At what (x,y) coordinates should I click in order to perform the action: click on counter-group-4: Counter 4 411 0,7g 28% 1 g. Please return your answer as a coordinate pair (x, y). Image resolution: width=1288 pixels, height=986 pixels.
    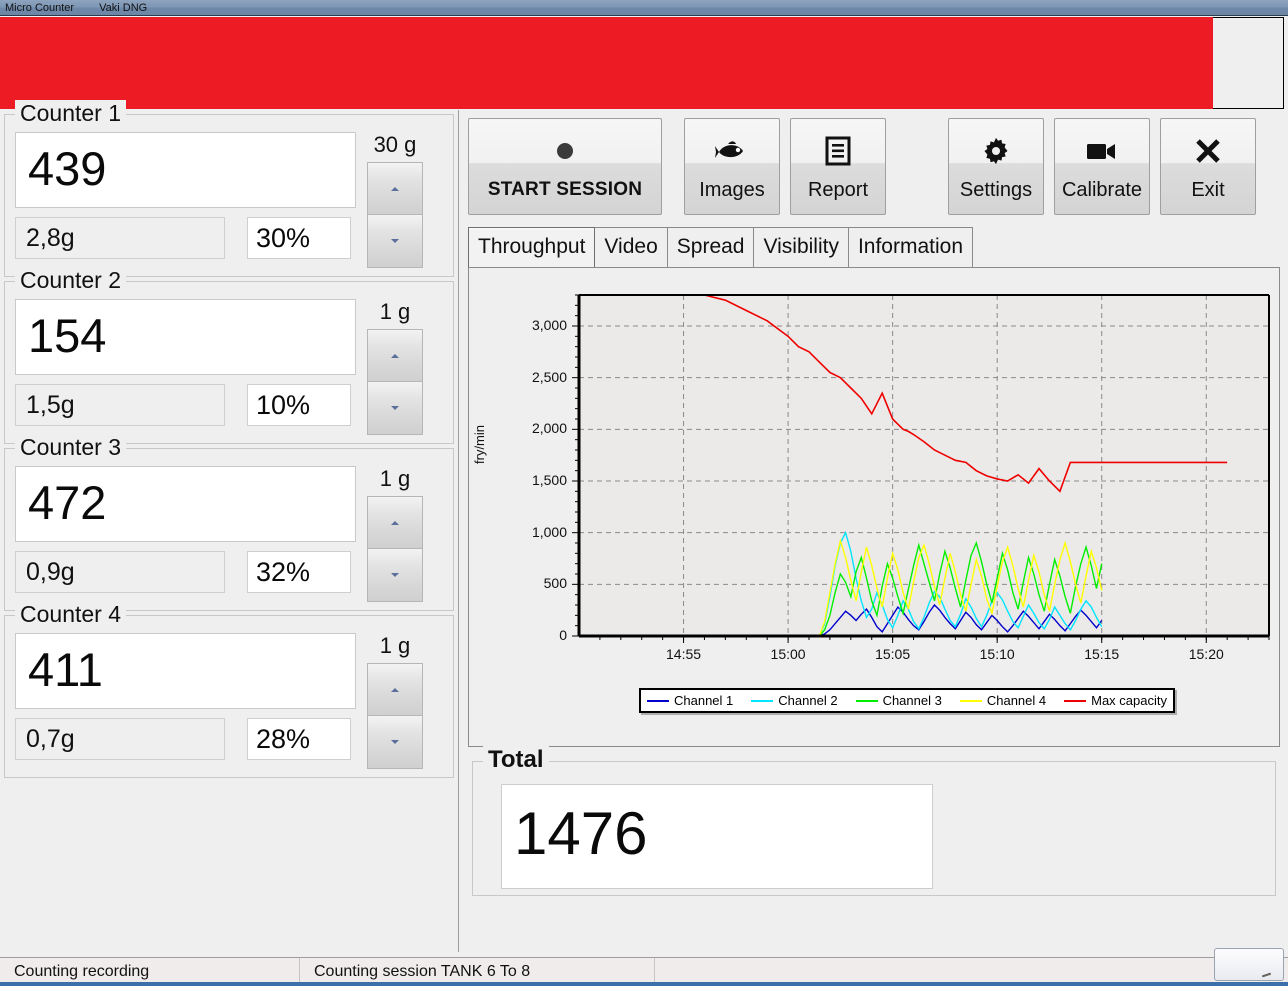
    Looking at the image, I should click on (229, 689).